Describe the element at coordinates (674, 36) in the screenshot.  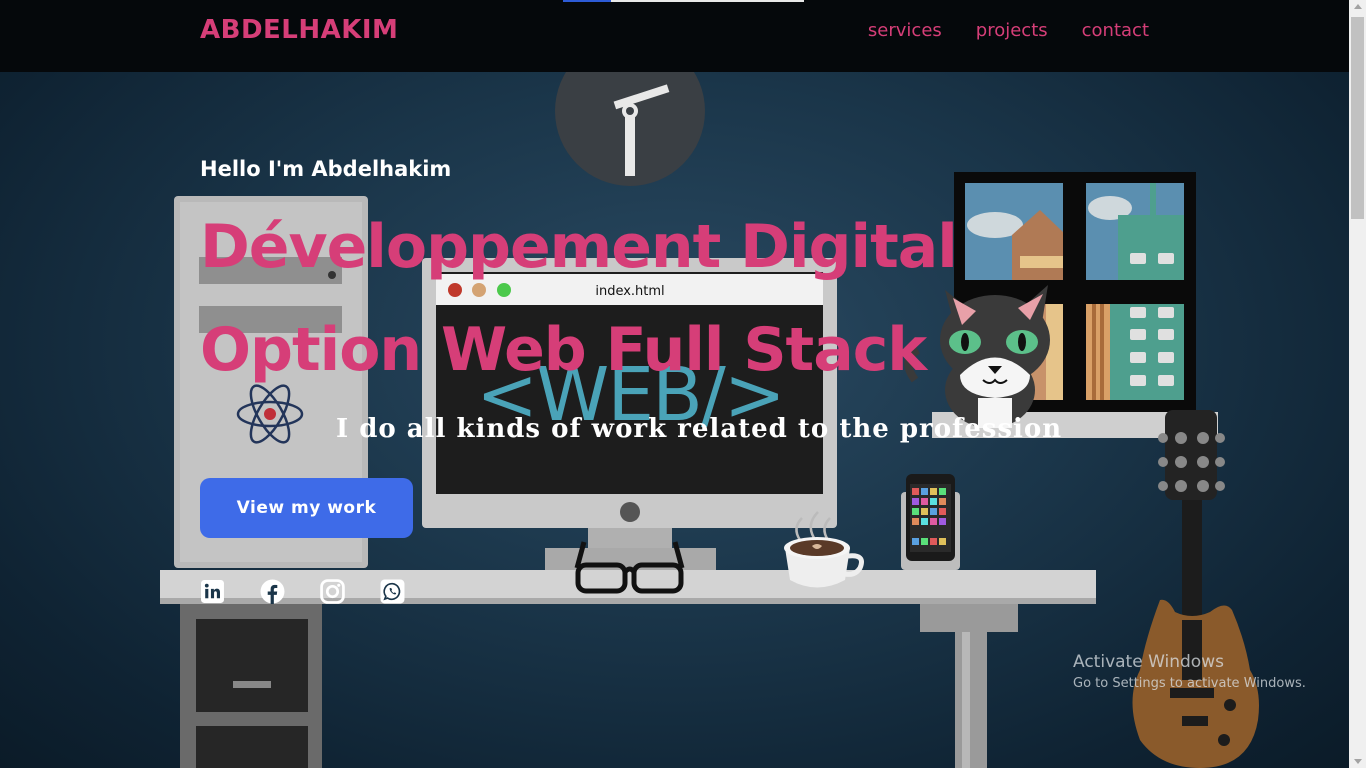
I see `navbar: ABDELHAKIM services projects contact` at that location.